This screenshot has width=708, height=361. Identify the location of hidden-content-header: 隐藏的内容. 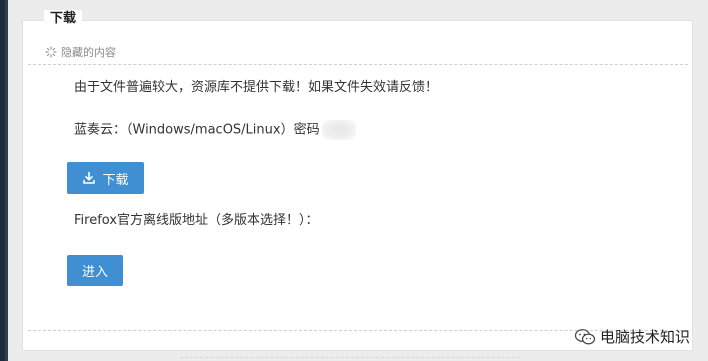
(80, 52).